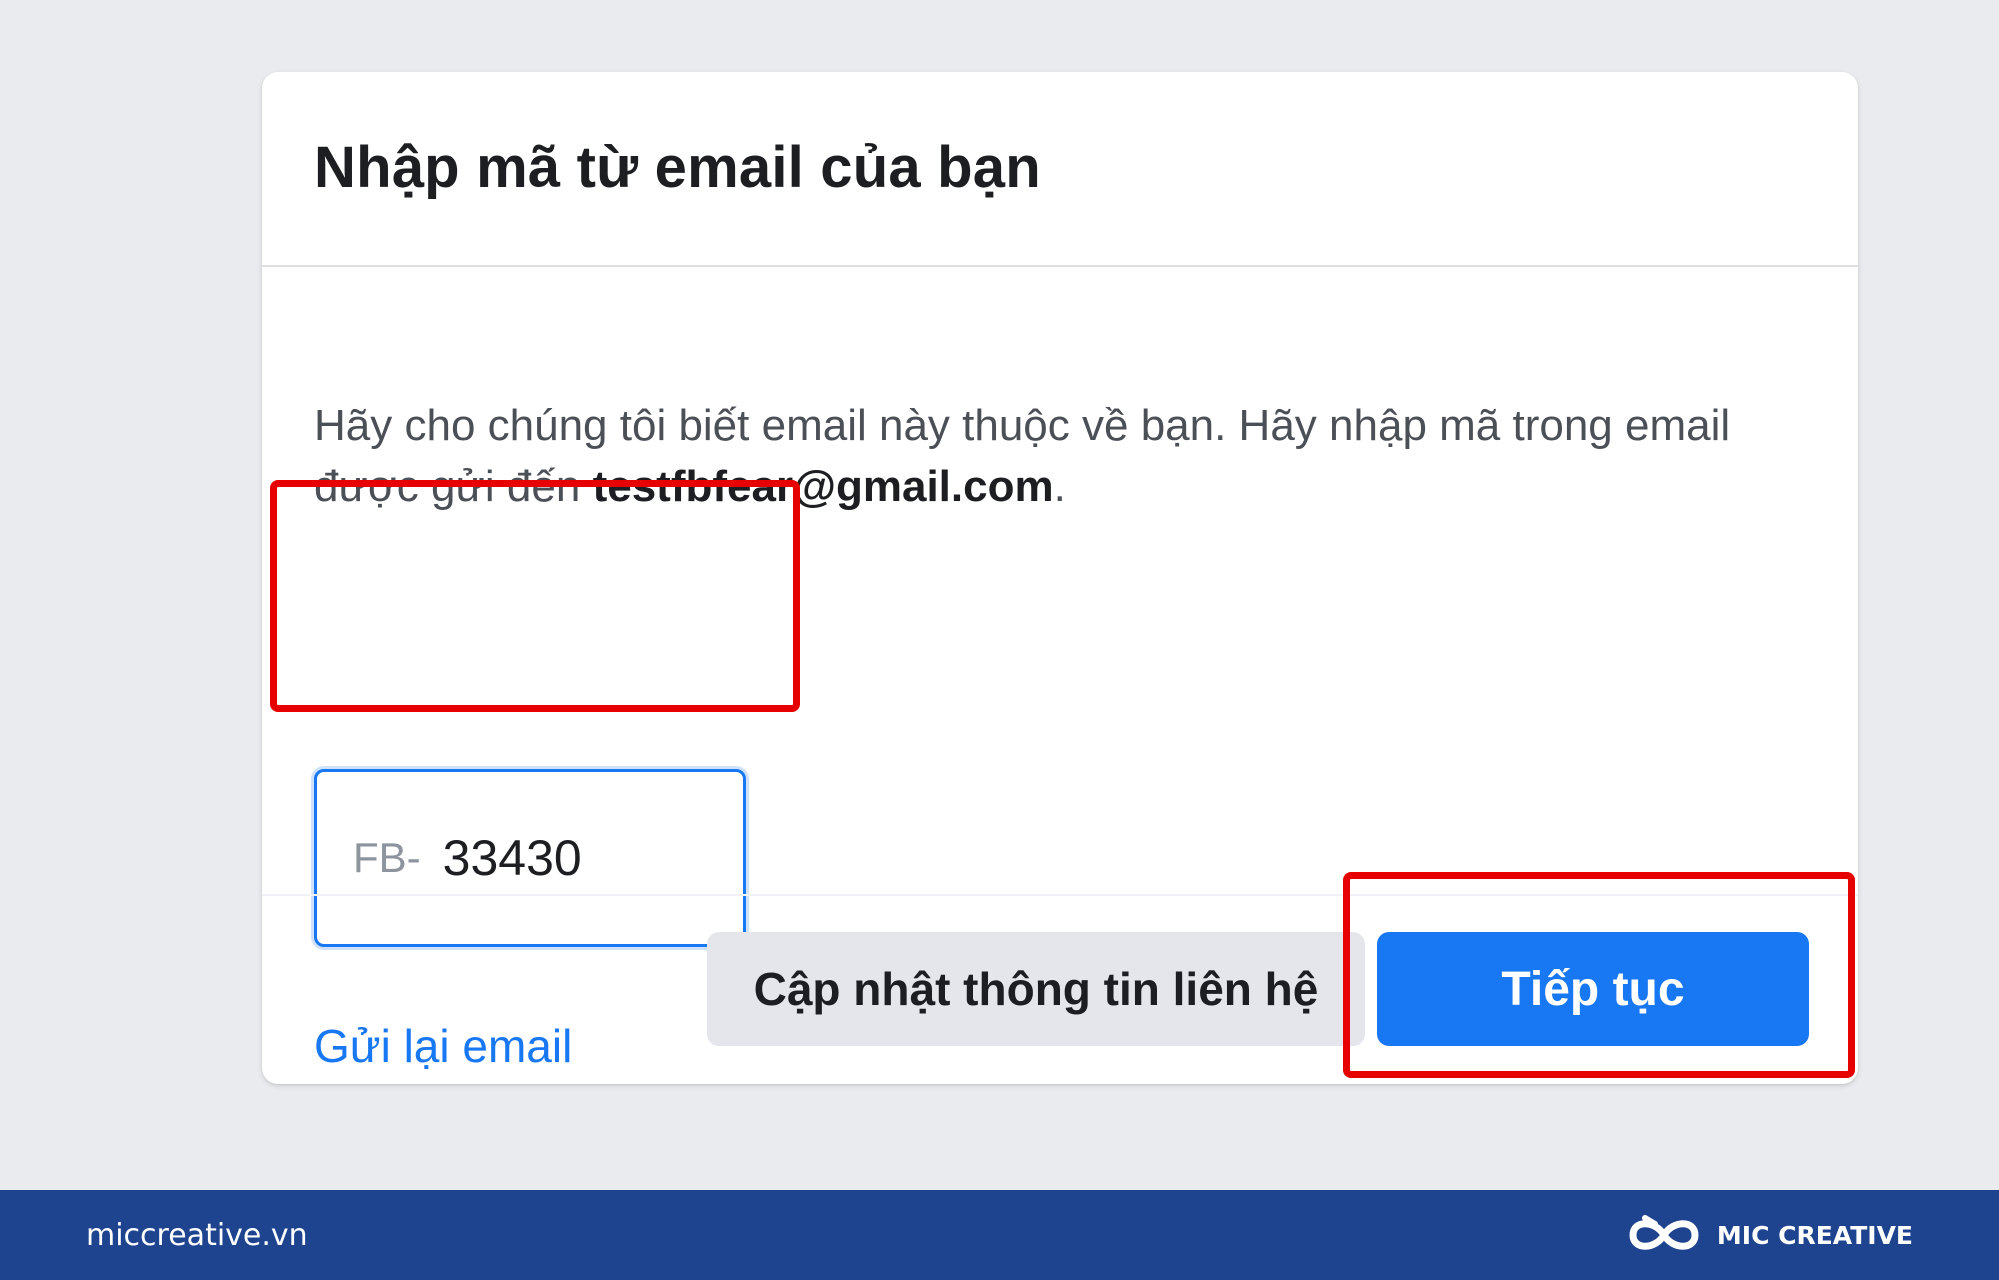 Image resolution: width=1999 pixels, height=1280 pixels. I want to click on dialog-title: Nhập mã từ email của bạn, so click(677, 167).